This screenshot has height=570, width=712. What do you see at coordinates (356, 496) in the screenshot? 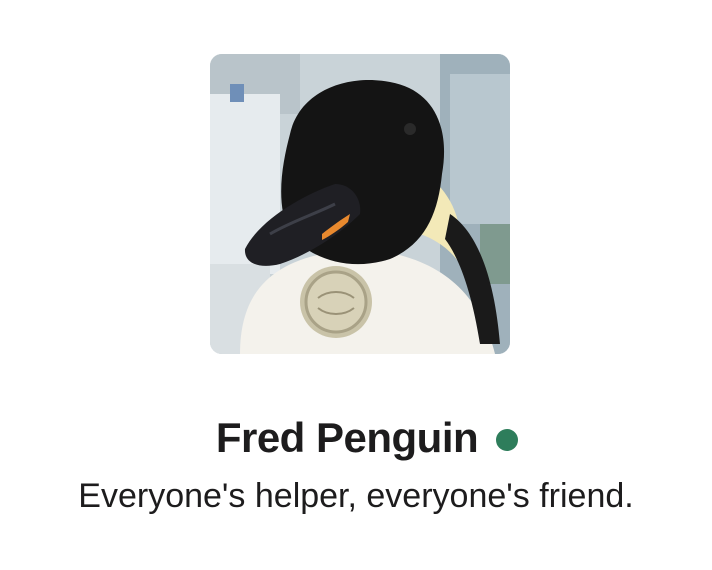
I see `status-text: Everyone's helper, everyone's friend.` at bounding box center [356, 496].